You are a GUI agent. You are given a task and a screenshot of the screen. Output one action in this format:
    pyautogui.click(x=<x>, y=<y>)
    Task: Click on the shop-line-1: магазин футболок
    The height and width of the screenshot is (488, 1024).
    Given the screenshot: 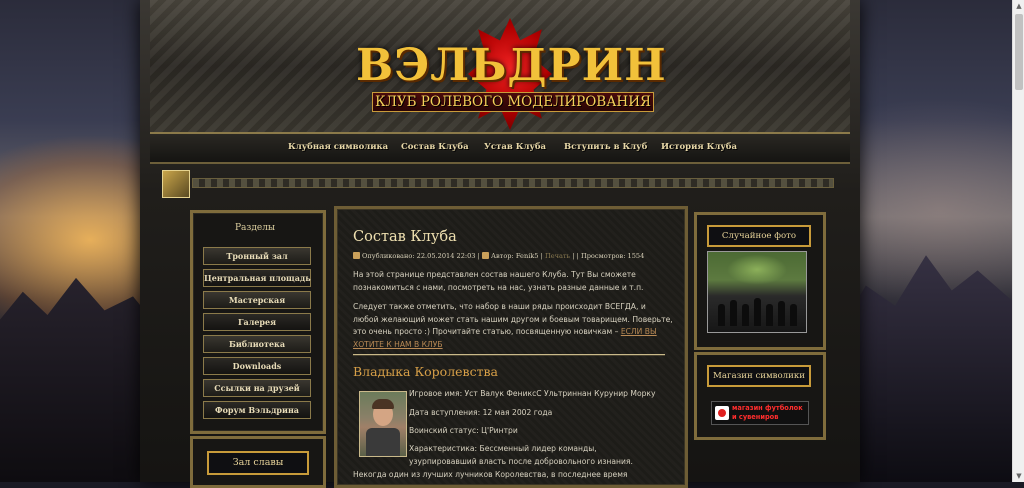 What is the action you would take?
    pyautogui.click(x=767, y=408)
    